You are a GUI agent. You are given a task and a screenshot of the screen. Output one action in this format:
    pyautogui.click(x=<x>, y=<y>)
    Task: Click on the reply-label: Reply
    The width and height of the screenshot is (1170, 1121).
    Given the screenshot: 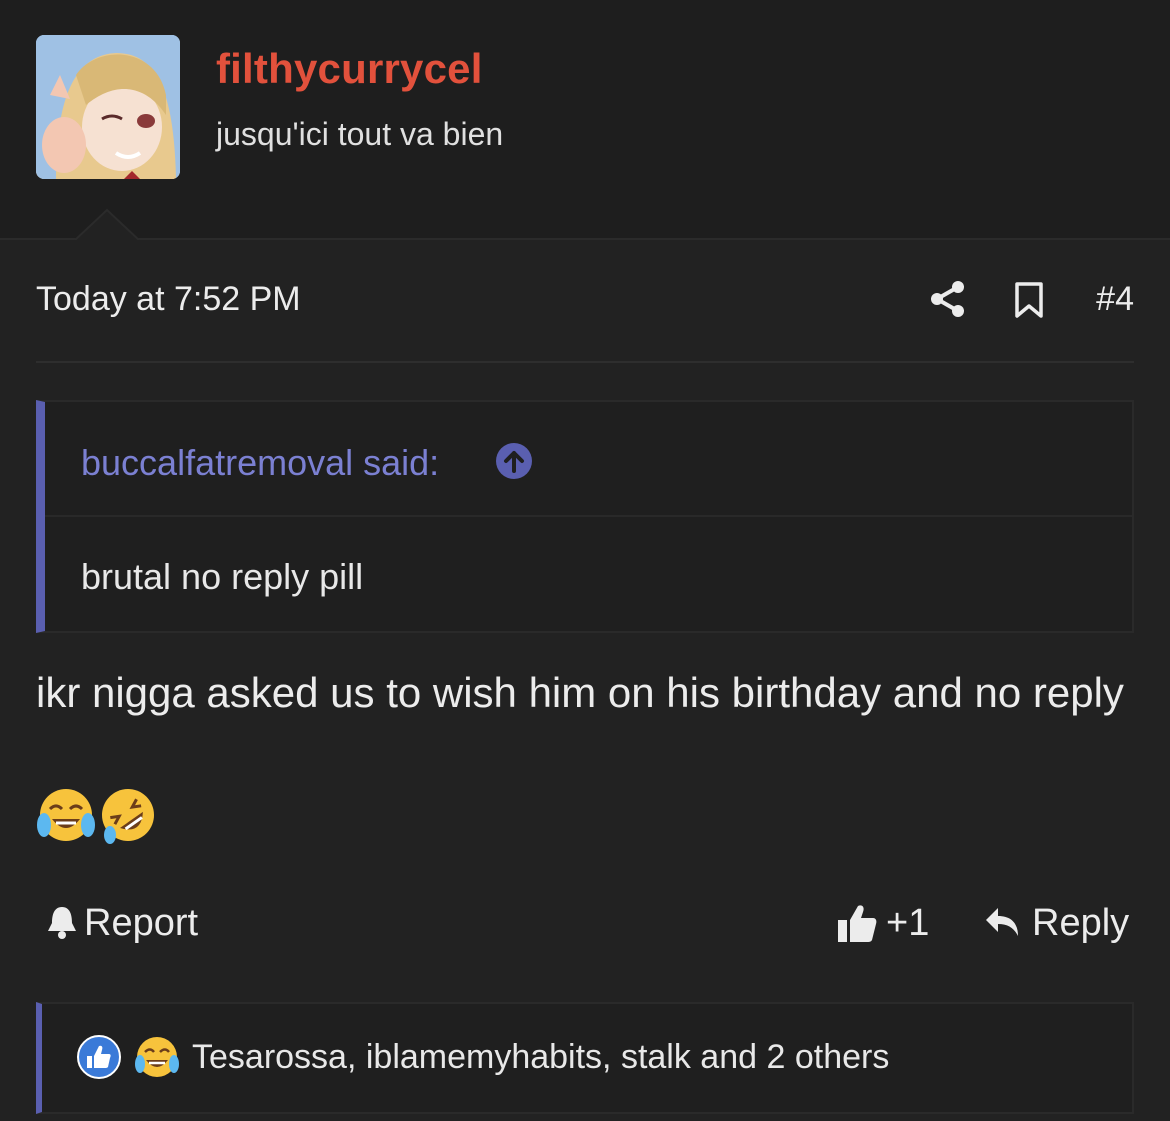 What is the action you would take?
    pyautogui.click(x=1081, y=923)
    